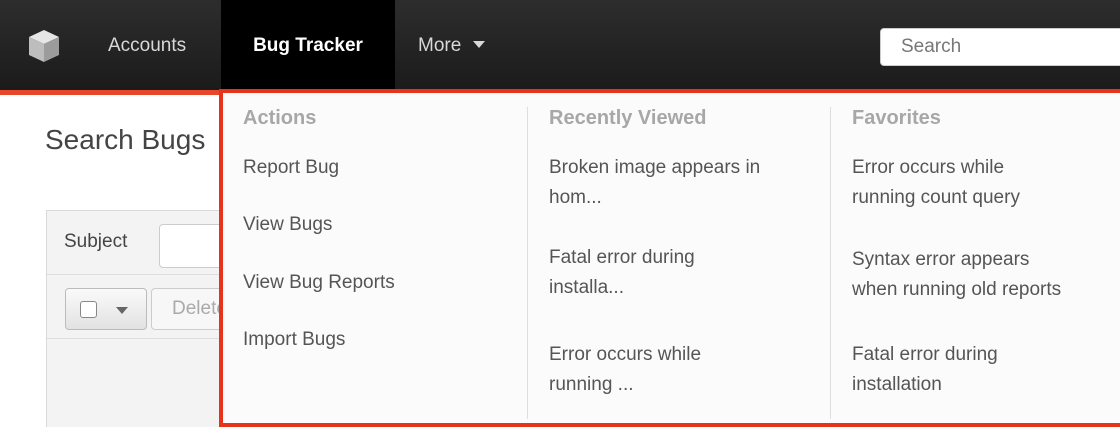 Image resolution: width=1120 pixels, height=427 pixels. Describe the element at coordinates (294, 340) in the screenshot. I see `import-bugs-link: Import Bugs` at that location.